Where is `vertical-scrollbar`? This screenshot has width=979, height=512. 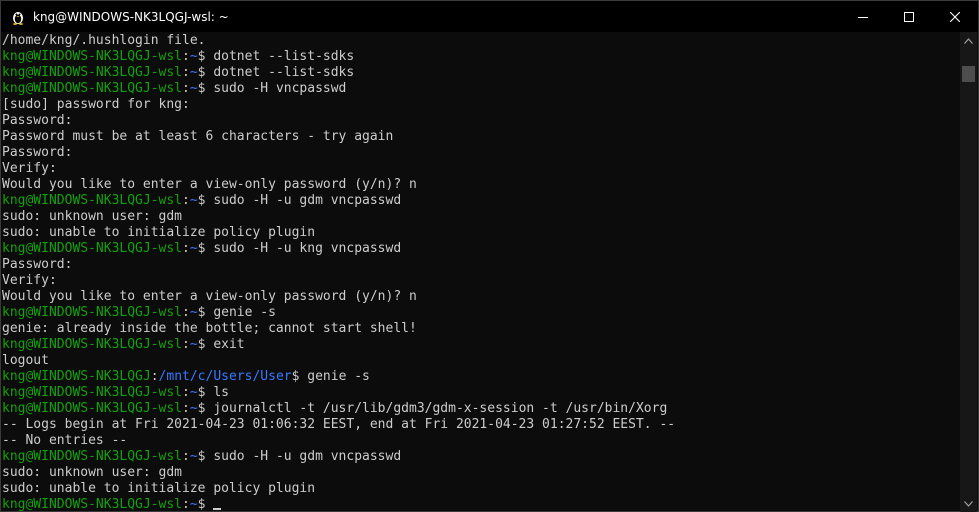
vertical-scrollbar is located at coordinates (968, 272).